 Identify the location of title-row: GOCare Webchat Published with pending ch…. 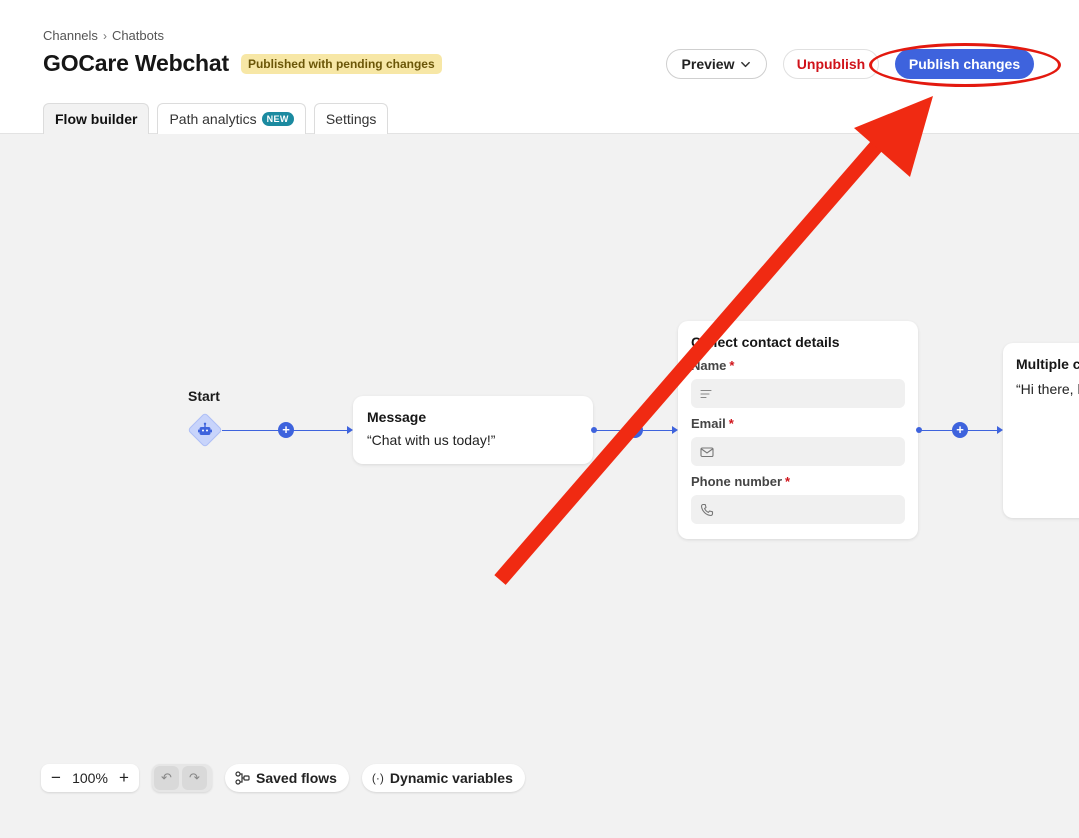
(242, 63).